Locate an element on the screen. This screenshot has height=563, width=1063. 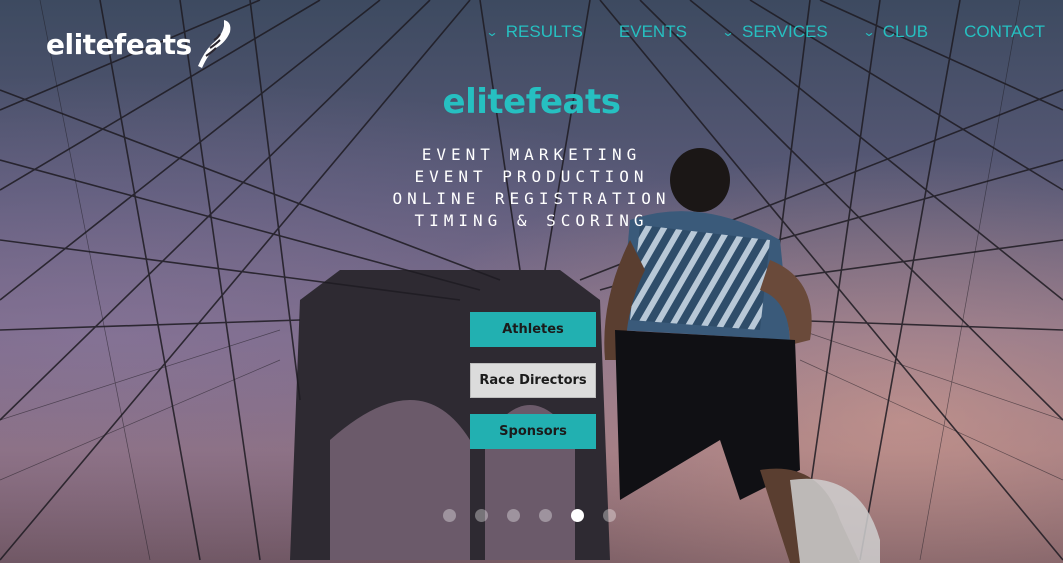
slider-pagination is located at coordinates (529, 515).